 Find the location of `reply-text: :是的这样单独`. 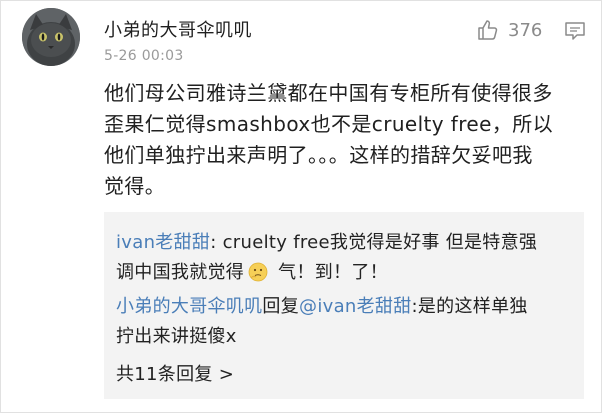

reply-text: :是的这样单独 is located at coordinates (469, 306).